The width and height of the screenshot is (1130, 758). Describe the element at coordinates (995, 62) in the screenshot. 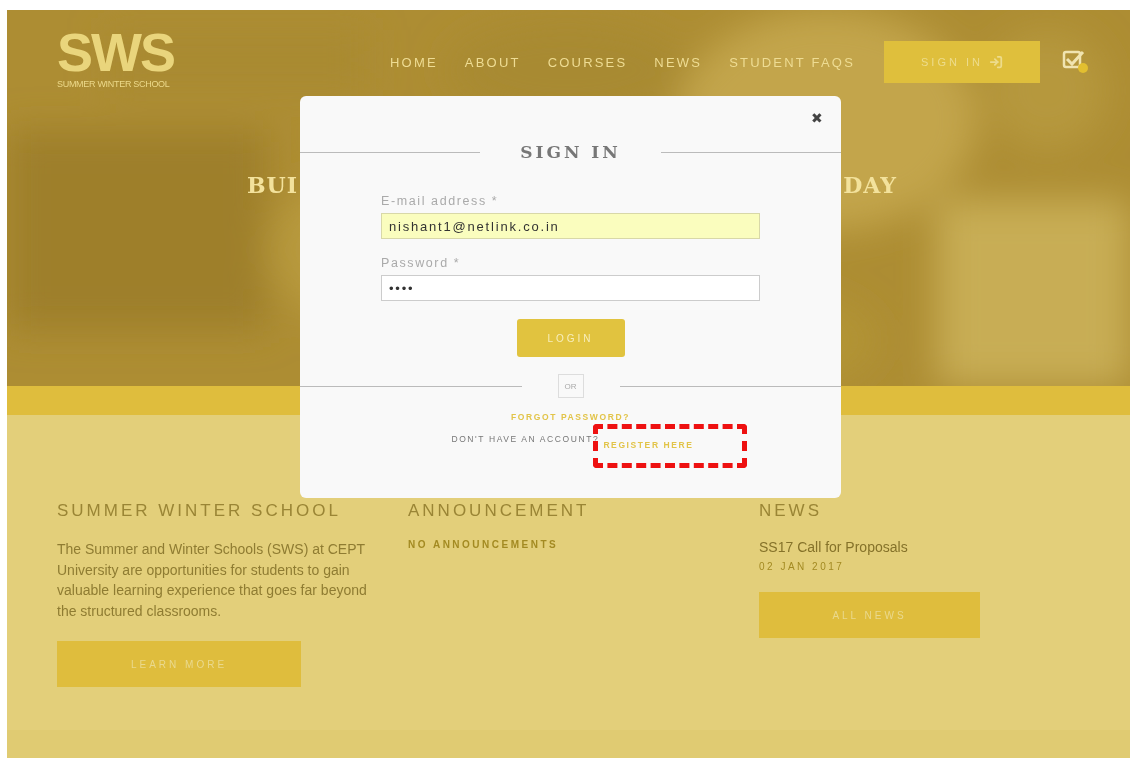

I see `sign-in-icon` at that location.